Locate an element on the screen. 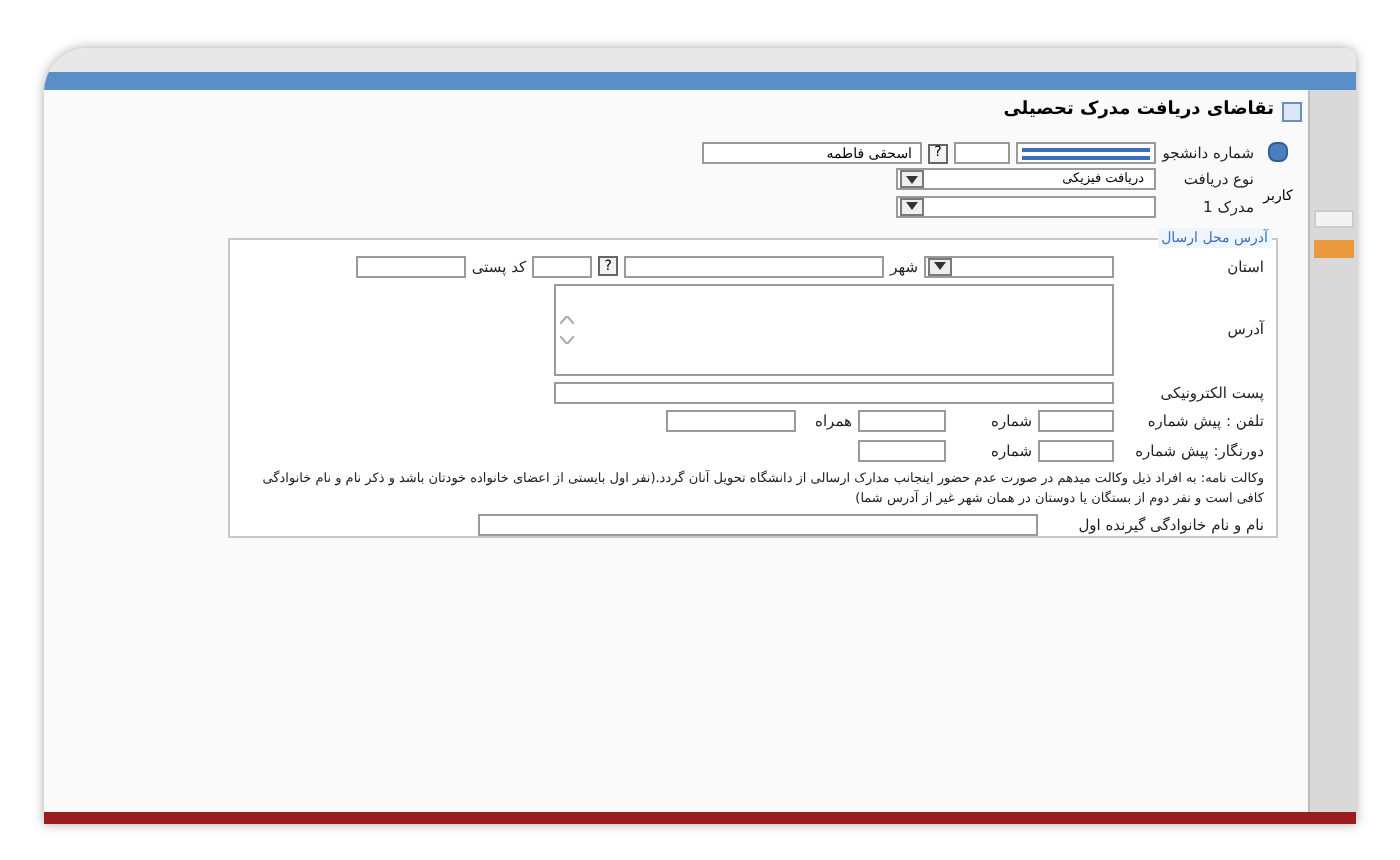 The image size is (1400, 860). city-field is located at coordinates (754, 266).